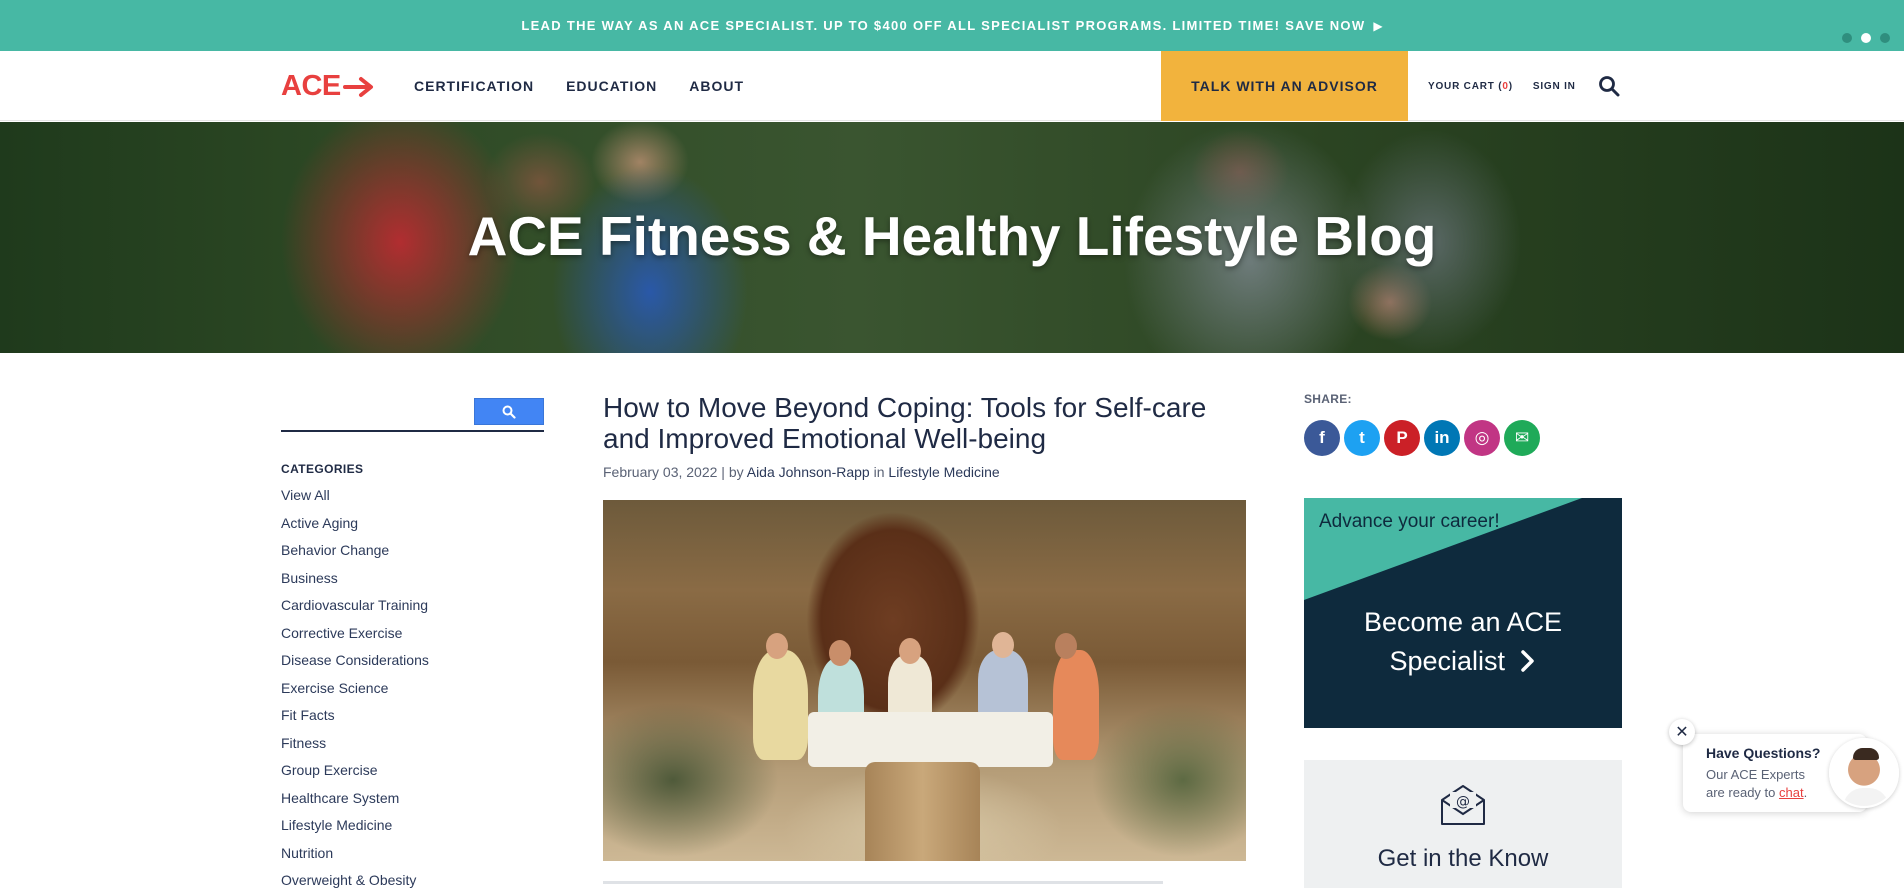  I want to click on blog-search-input, so click(412, 415).